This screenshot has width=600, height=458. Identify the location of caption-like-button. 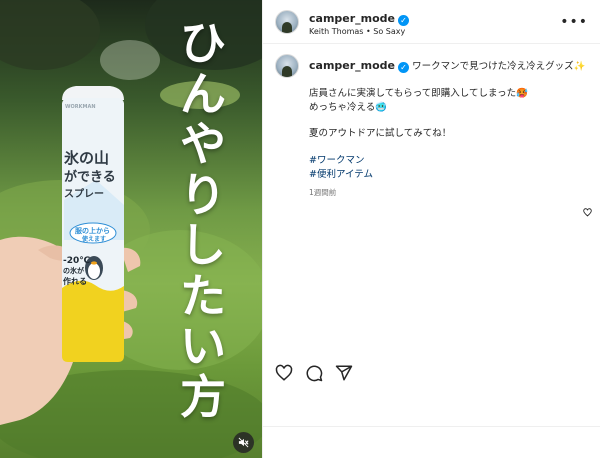
(587, 211).